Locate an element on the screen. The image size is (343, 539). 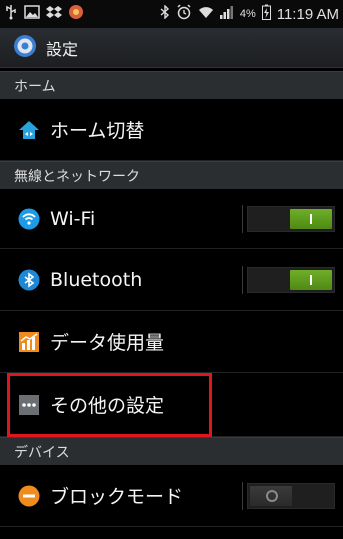
home-switch-label: ホーム切替 is located at coordinates (97, 131).